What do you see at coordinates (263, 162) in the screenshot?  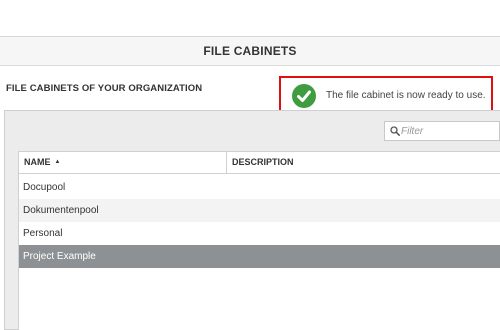 I see `column-header-label: DESCRIPTION` at bounding box center [263, 162].